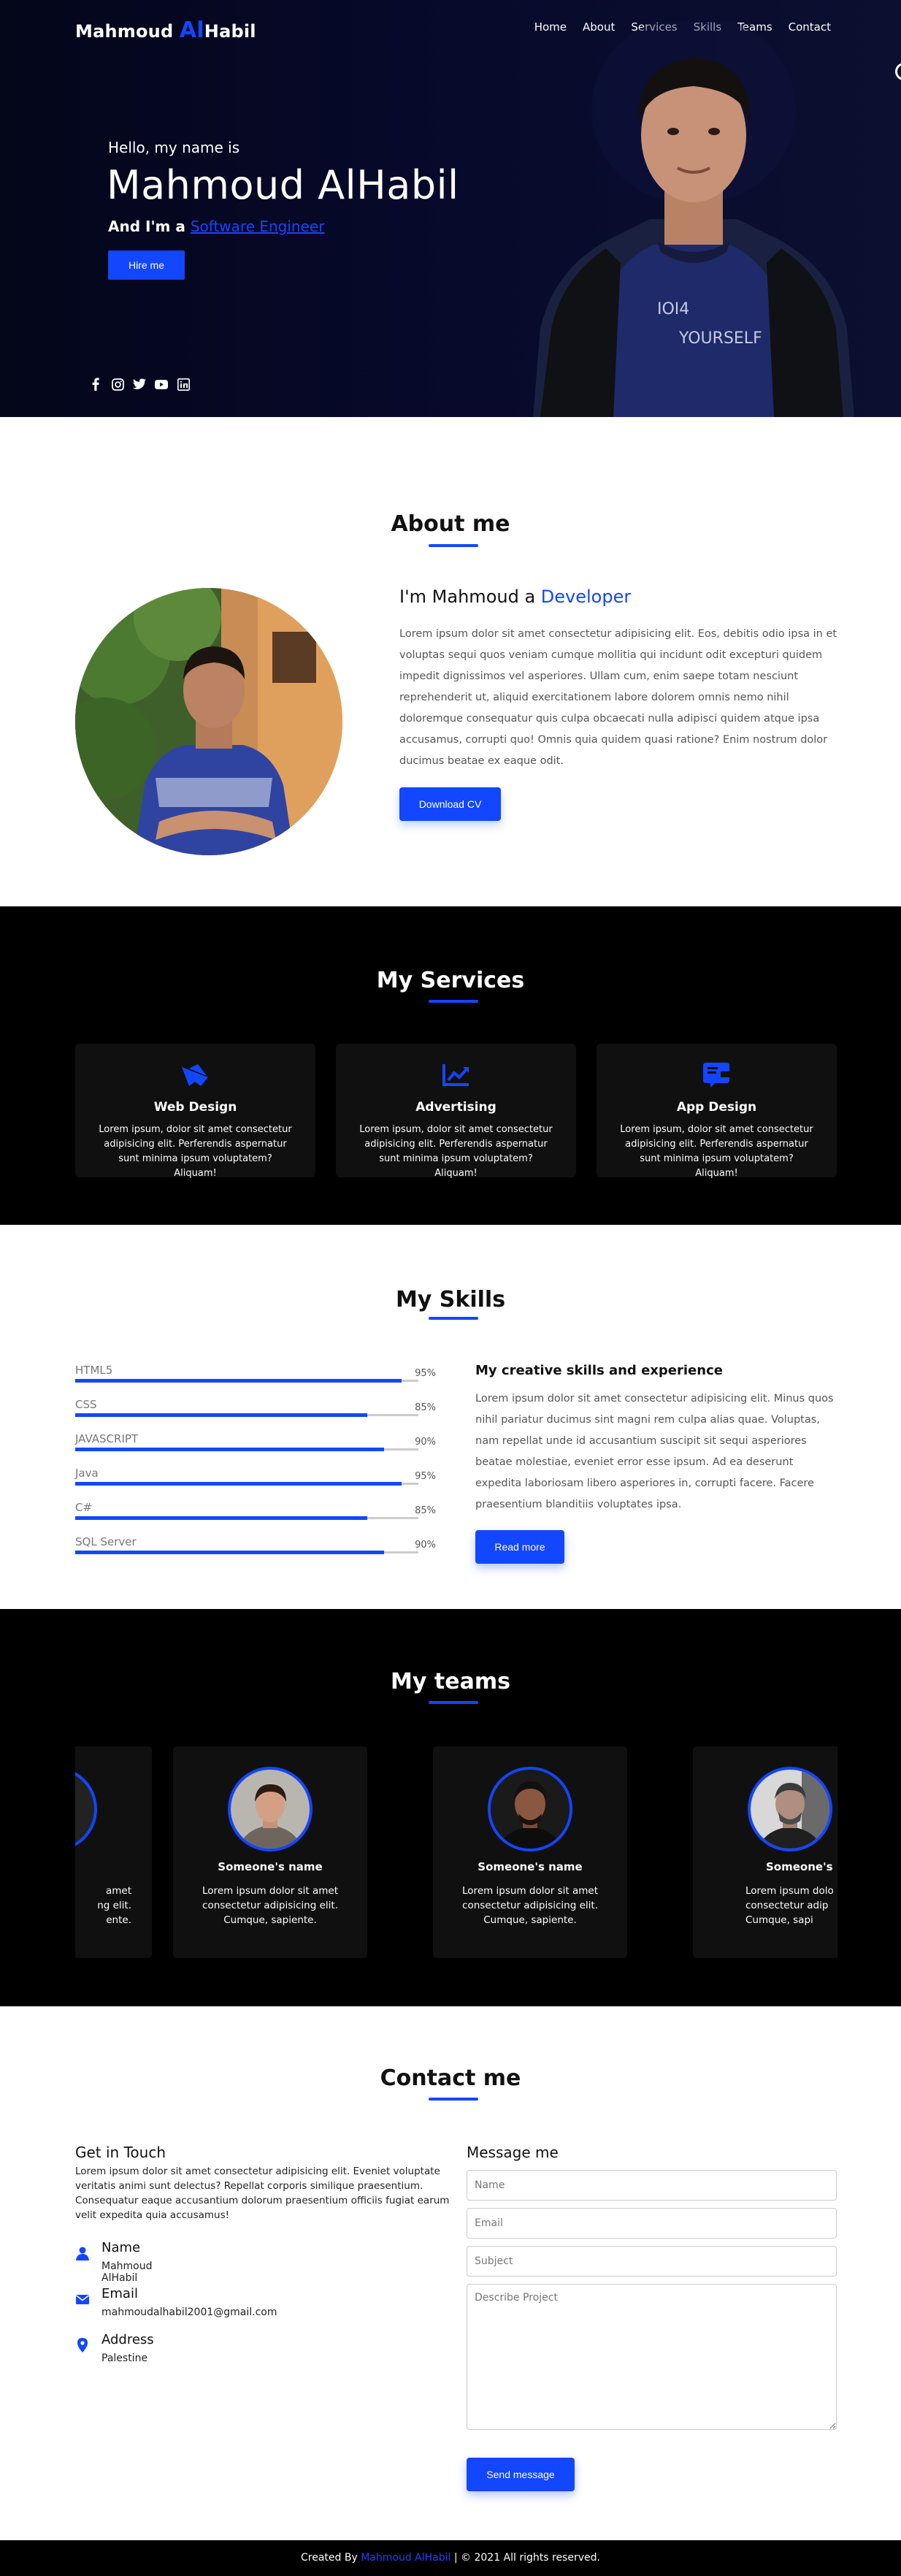 The height and width of the screenshot is (2576, 901). I want to click on team-member-name: Someone's n, so click(801, 1866).